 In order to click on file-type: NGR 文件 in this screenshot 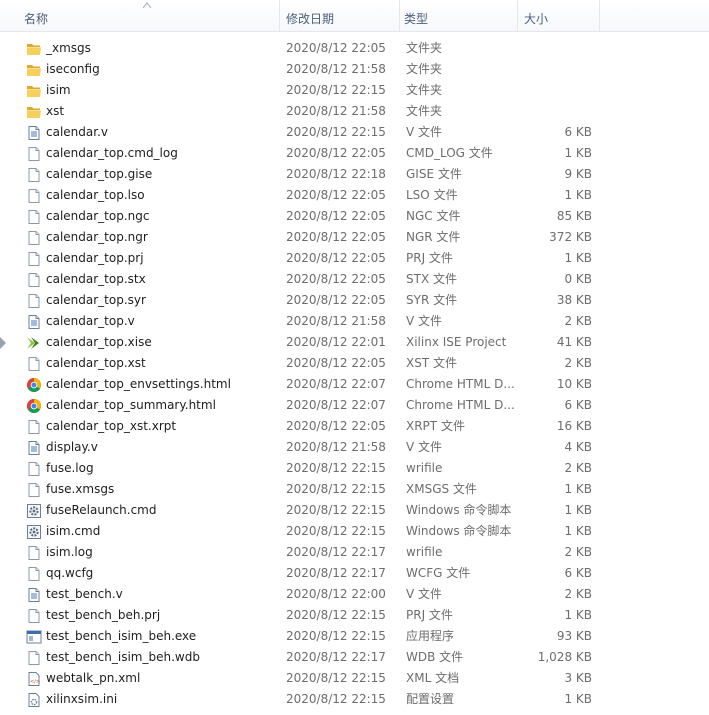, I will do `click(433, 237)`.